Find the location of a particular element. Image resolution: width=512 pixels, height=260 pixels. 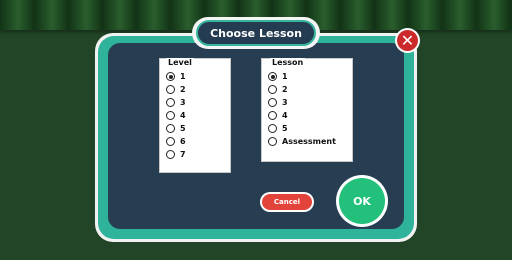

level-option: 7 is located at coordinates (176, 154).